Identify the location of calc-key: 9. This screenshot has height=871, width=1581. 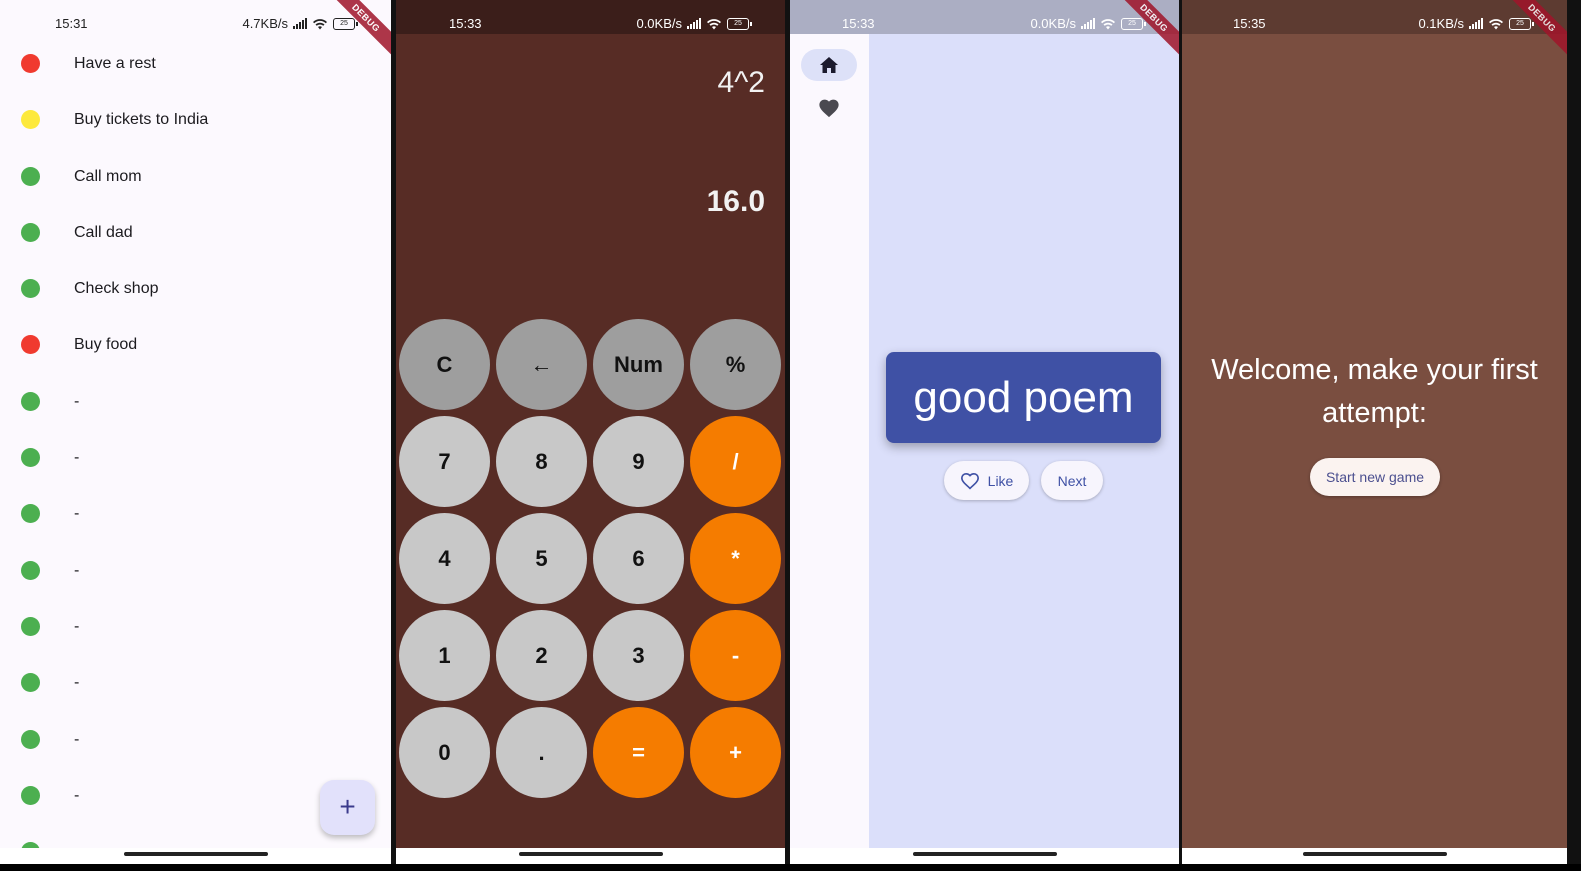
(638, 461).